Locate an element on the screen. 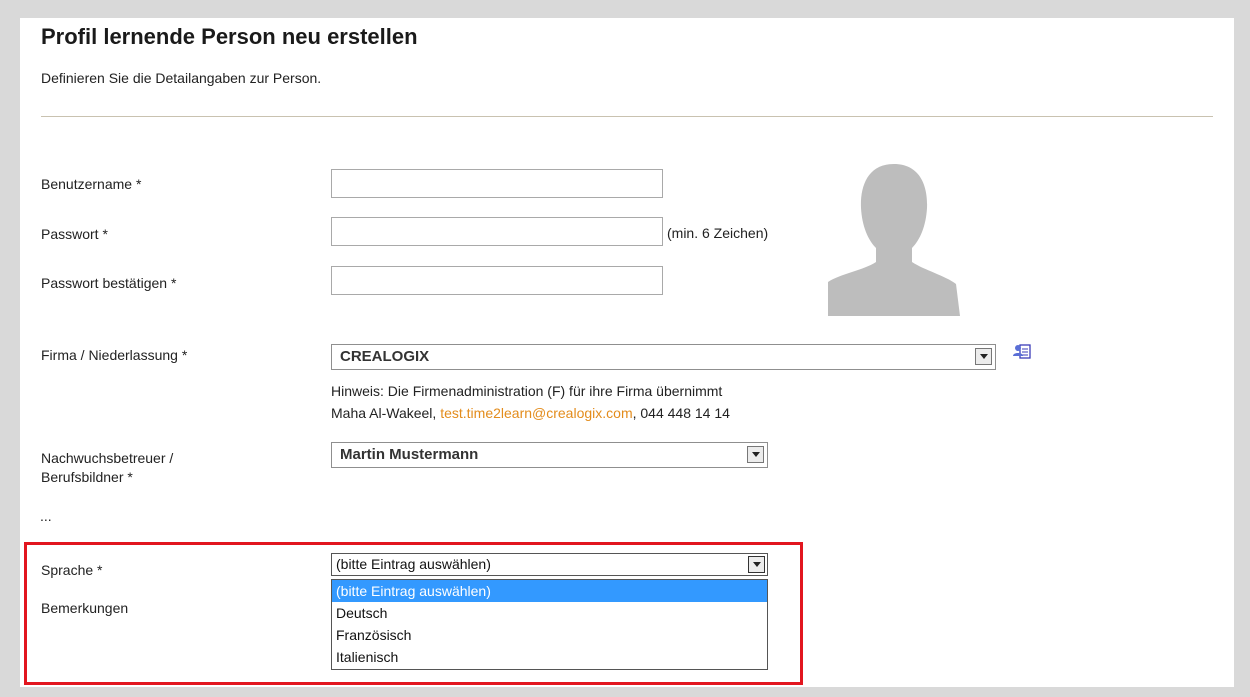 This screenshot has width=1250, height=697. remarks-label: Bemerkungen is located at coordinates (85, 608).